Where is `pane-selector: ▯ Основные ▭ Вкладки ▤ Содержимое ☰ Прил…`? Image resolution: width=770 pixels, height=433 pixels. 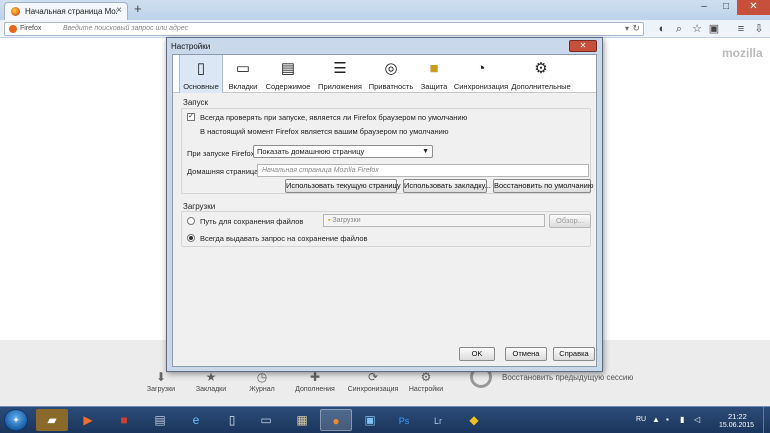 pane-selector: ▯ Основные ▭ Вкладки ▤ Содержимое ☰ Прил… is located at coordinates (384, 74).